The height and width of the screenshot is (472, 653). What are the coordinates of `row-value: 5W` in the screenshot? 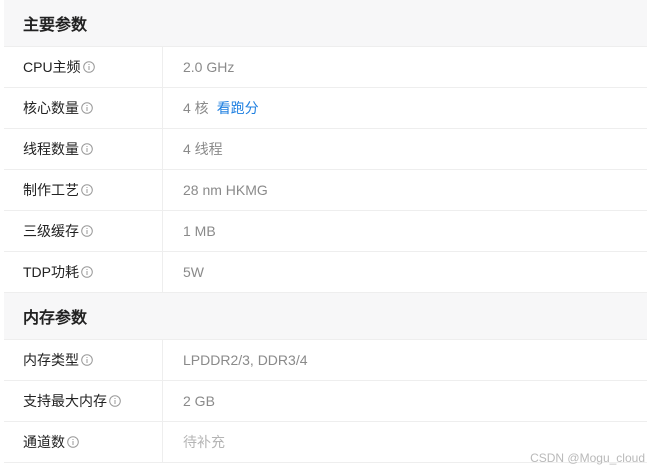 It's located at (193, 272).